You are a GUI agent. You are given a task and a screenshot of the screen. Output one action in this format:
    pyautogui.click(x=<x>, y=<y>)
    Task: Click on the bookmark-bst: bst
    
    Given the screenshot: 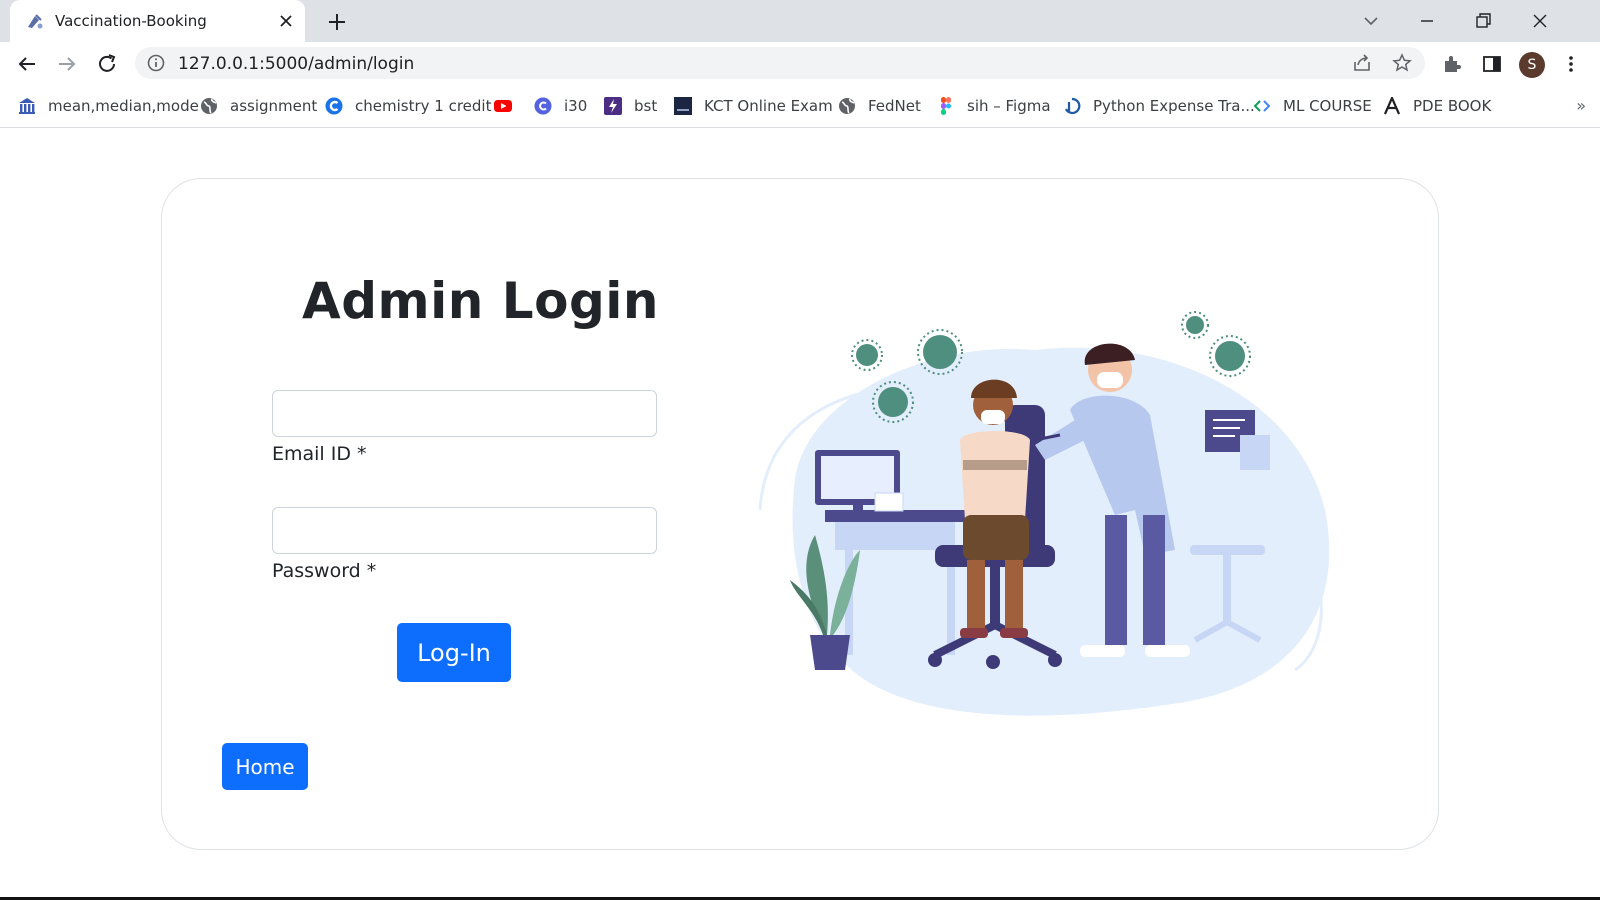 What is the action you would take?
    pyautogui.click(x=630, y=106)
    